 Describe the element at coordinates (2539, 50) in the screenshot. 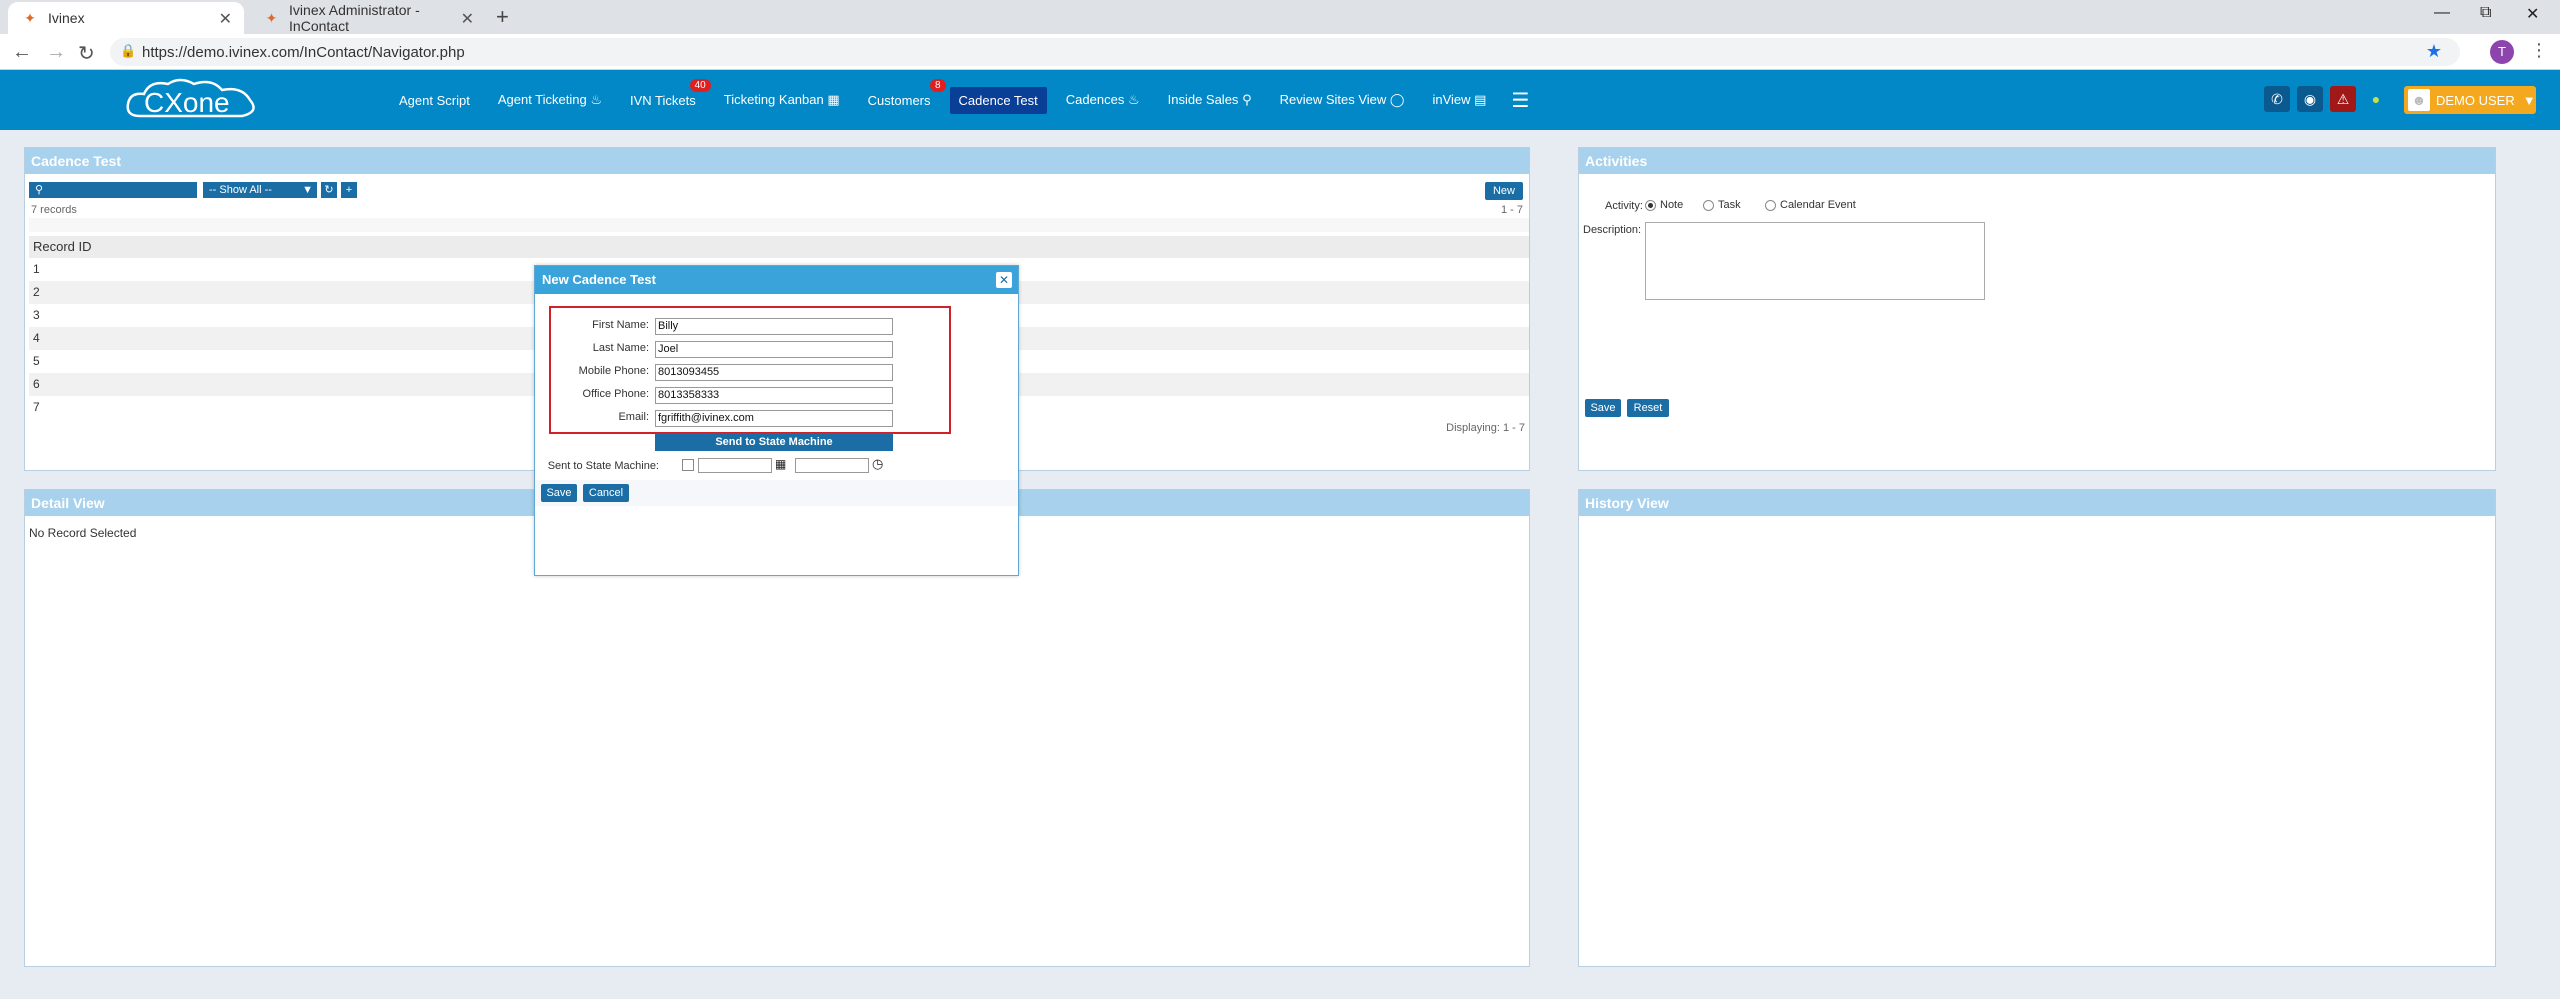

I see `browser-menu-icon: ⋮` at that location.